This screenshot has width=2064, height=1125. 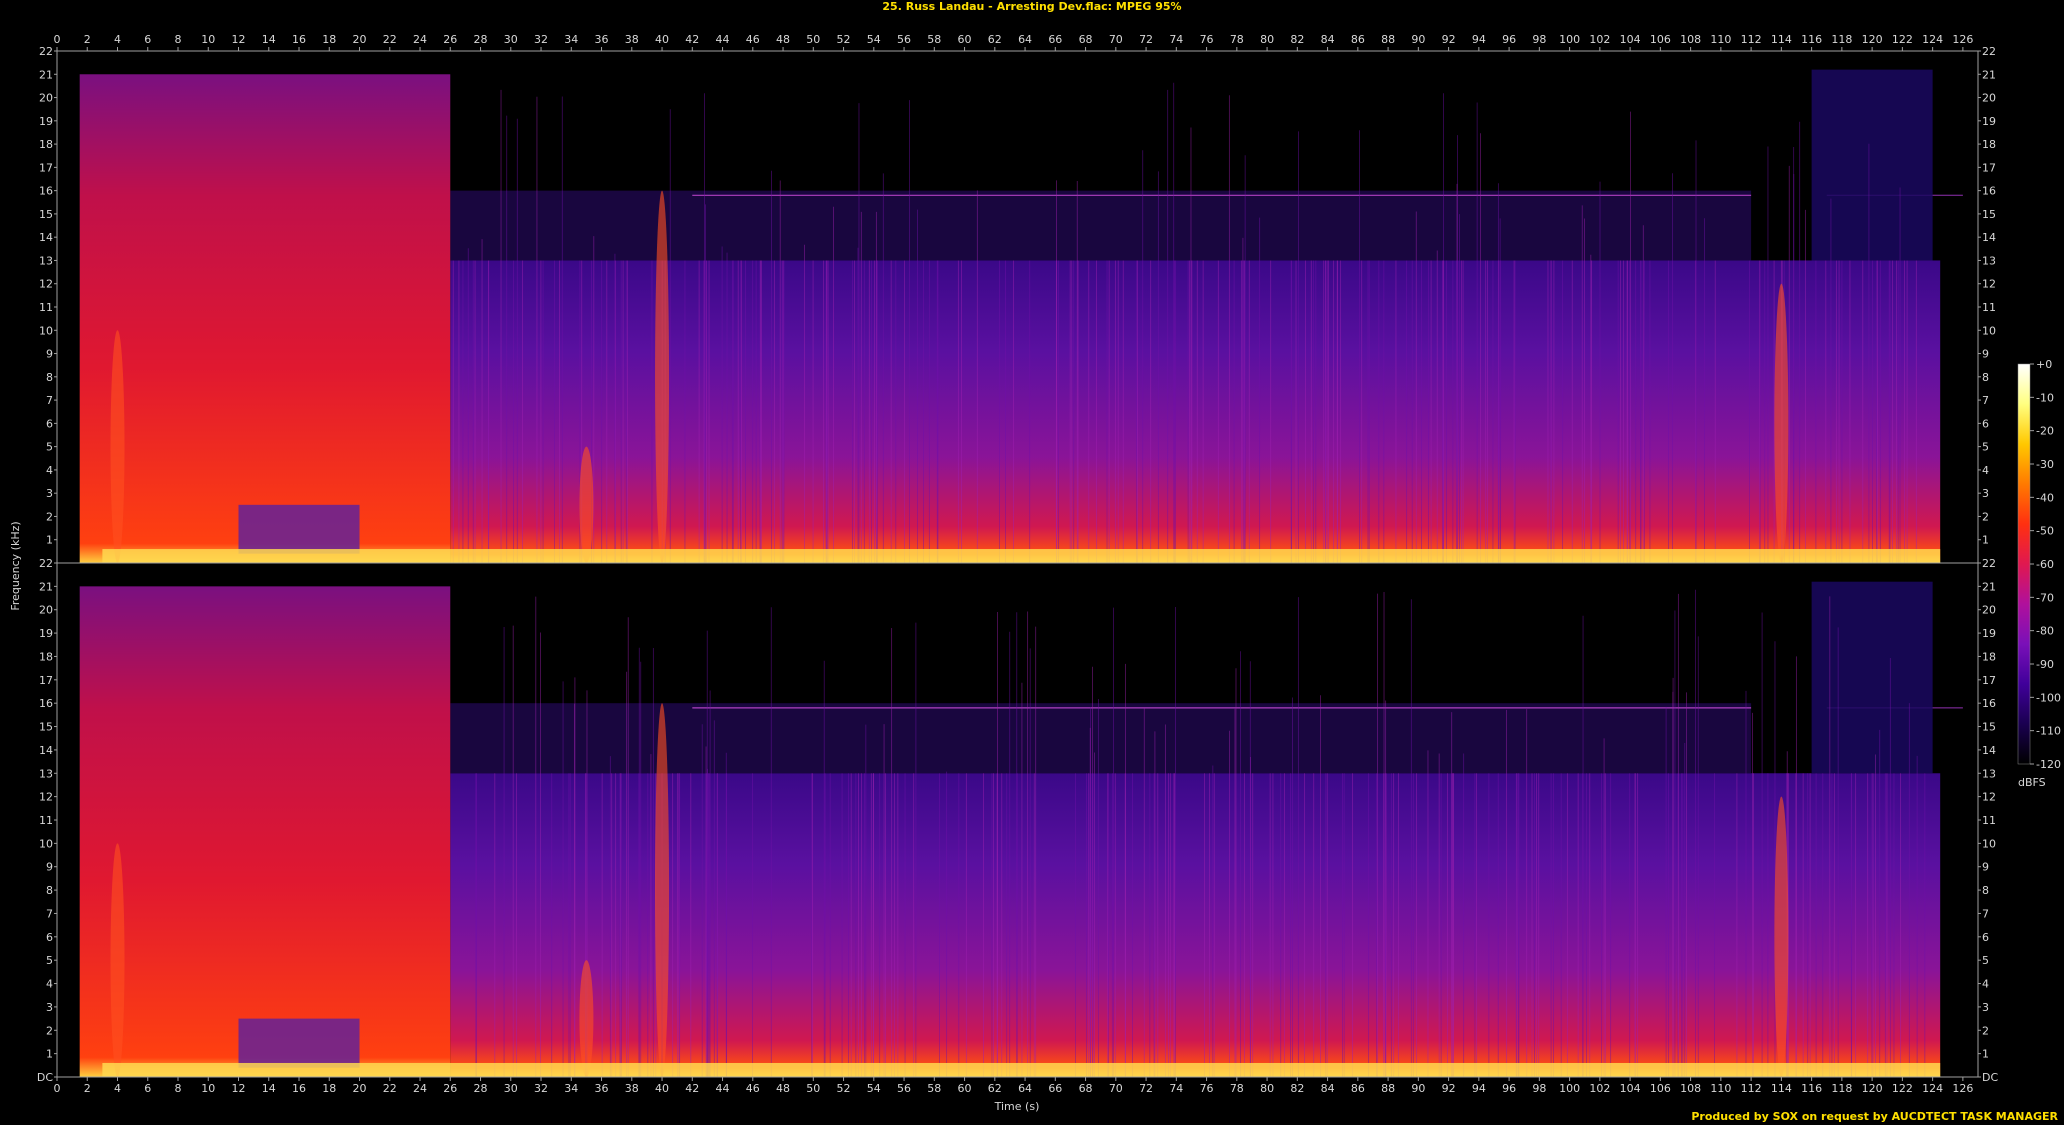 I want to click on x-tick-label: 50, so click(x=813, y=1088).